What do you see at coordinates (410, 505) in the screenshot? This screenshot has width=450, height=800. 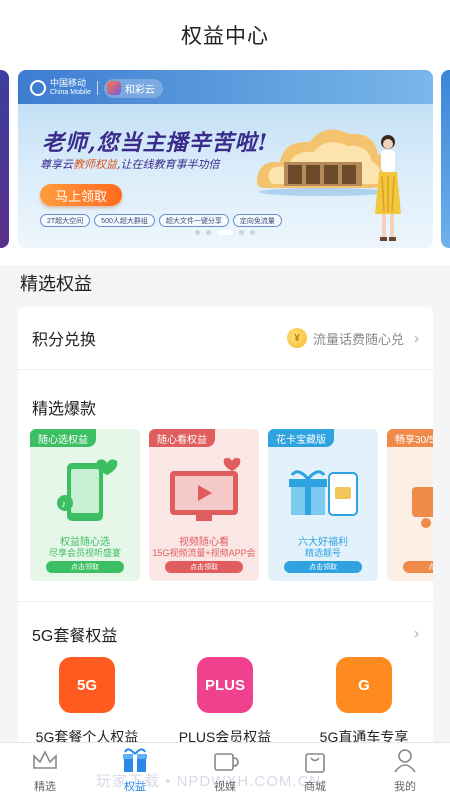 I see `hot-deal-item: 畅享30/500享四点击领取` at bounding box center [410, 505].